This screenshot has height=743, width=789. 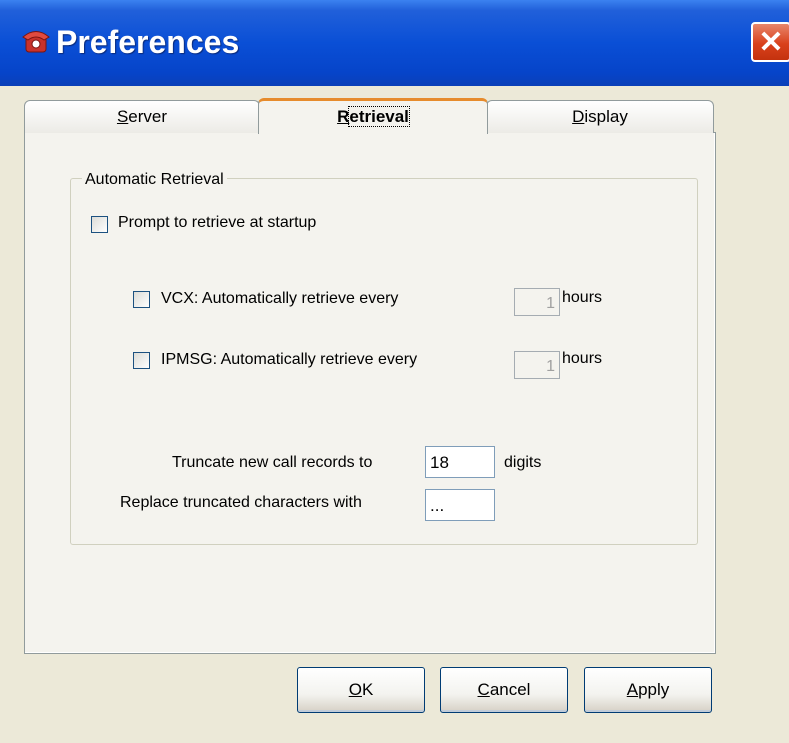 I want to click on truncate-digits-input: 18, so click(x=460, y=462).